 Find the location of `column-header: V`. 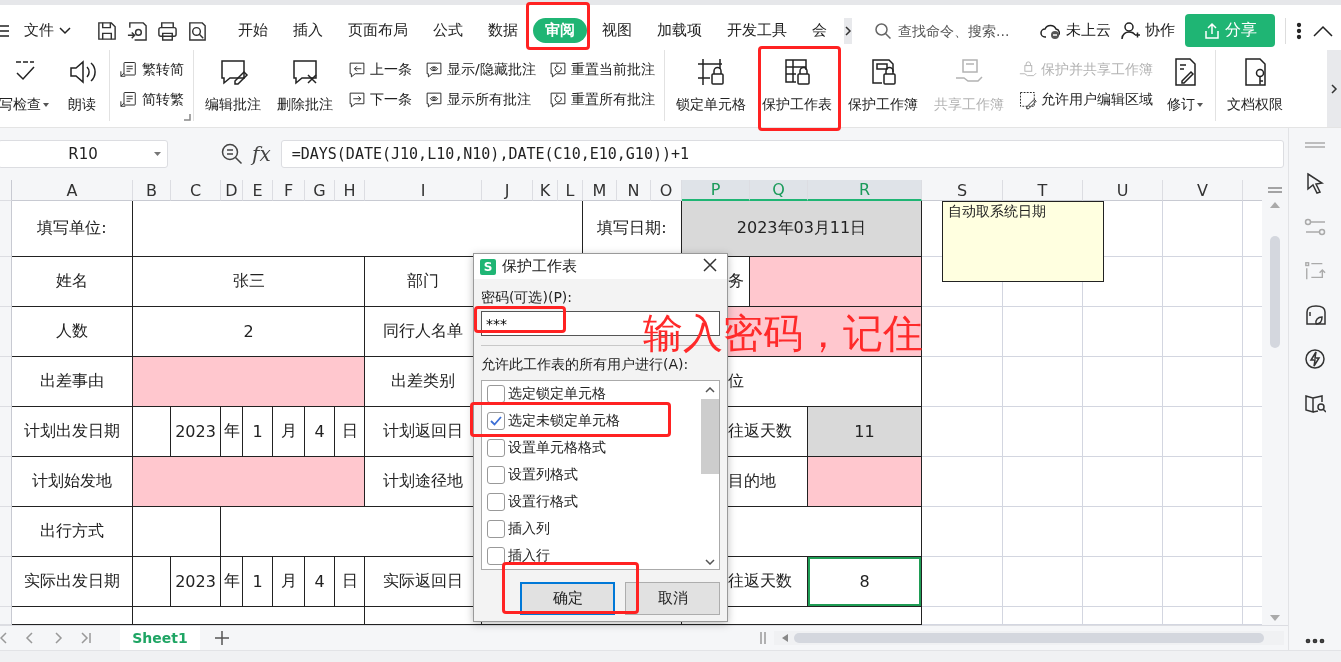

column-header: V is located at coordinates (1203, 190).